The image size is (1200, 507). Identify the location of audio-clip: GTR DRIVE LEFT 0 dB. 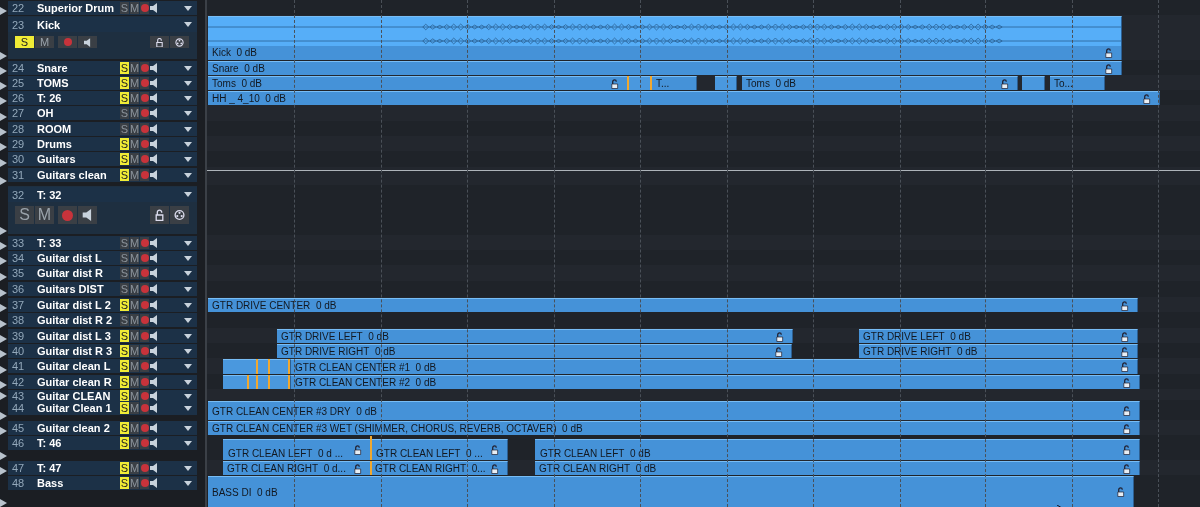
(535, 336).